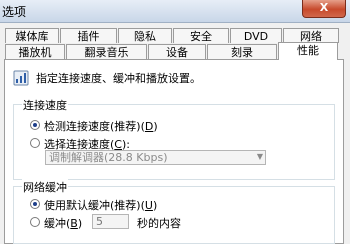  I want to click on tab-plugins: 插件, so click(88, 35).